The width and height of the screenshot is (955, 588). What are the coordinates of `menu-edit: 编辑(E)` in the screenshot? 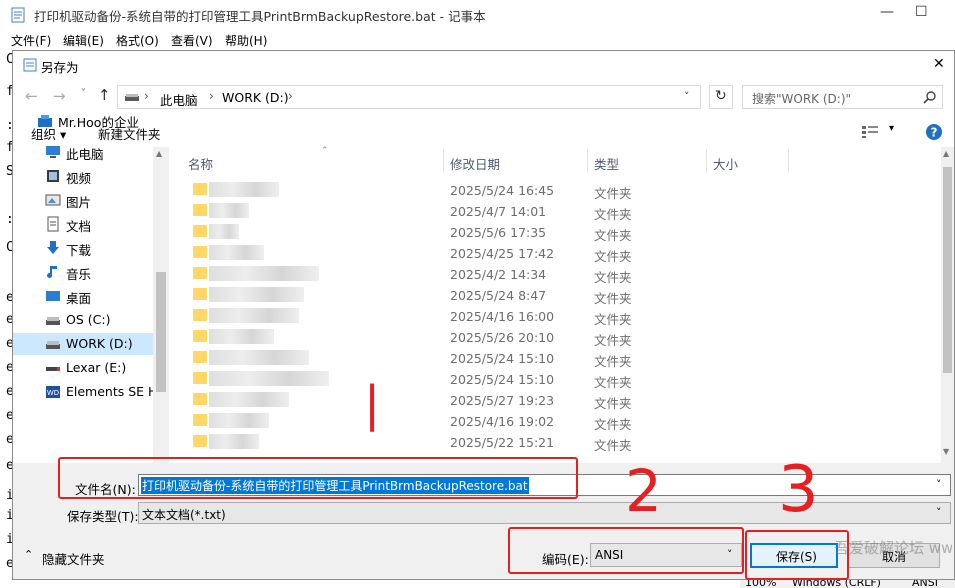 It's located at (83, 40).